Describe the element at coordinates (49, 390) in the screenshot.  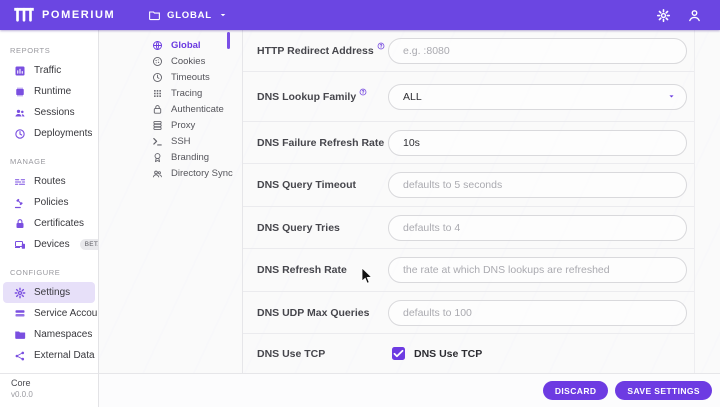
I see `sidebar-footer: Core v0.0.0` at that location.